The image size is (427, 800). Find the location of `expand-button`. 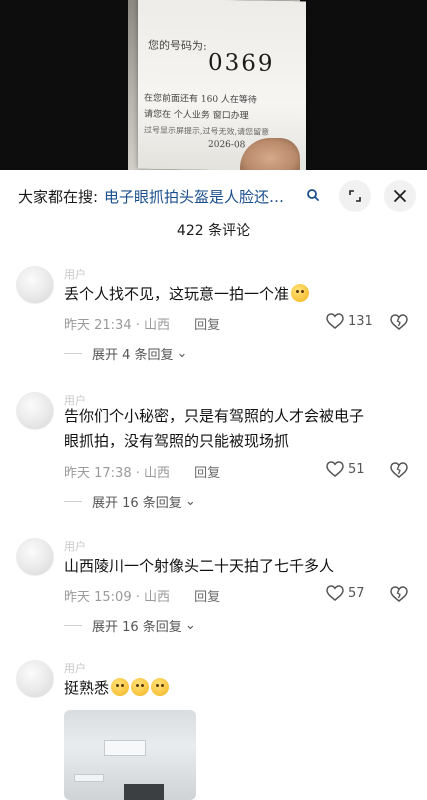

expand-button is located at coordinates (355, 196).